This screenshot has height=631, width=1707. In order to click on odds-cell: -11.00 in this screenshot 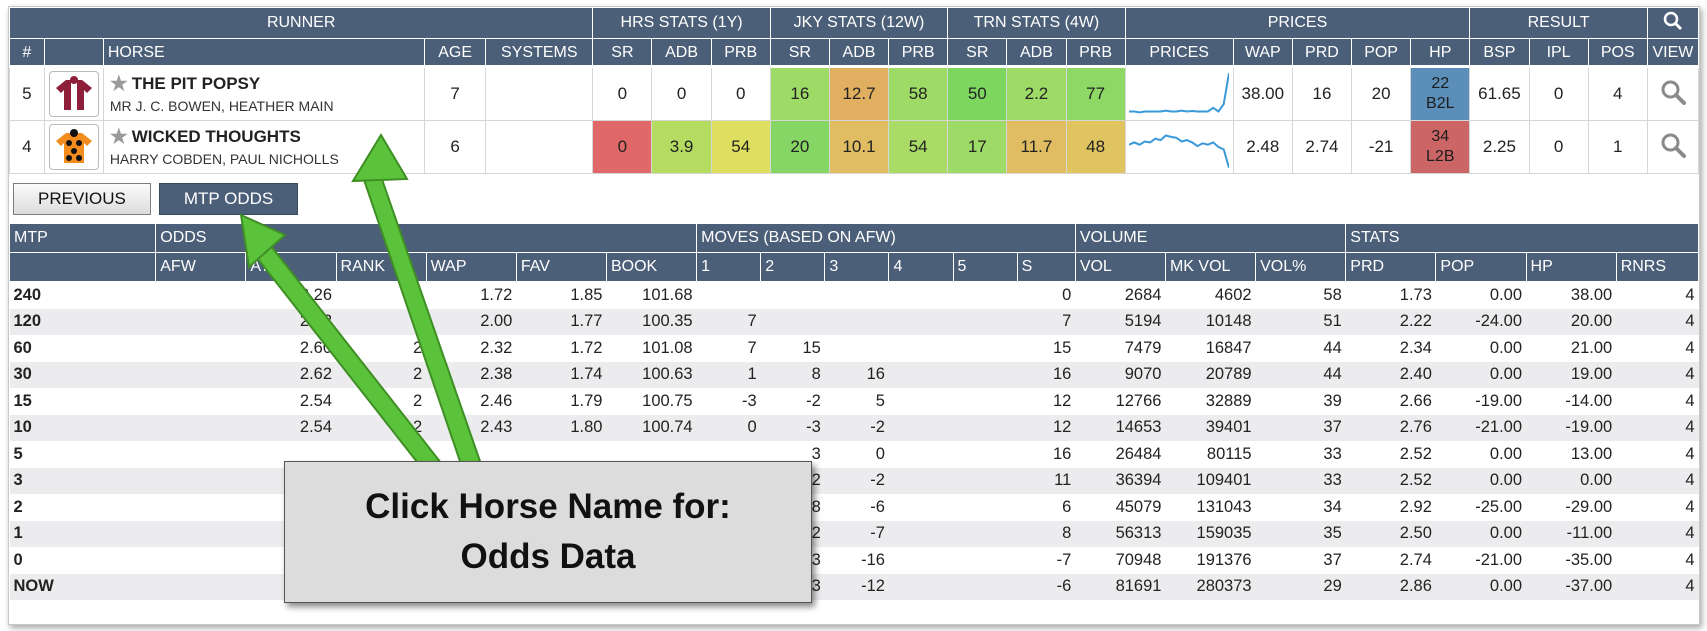, I will do `click(1571, 533)`.